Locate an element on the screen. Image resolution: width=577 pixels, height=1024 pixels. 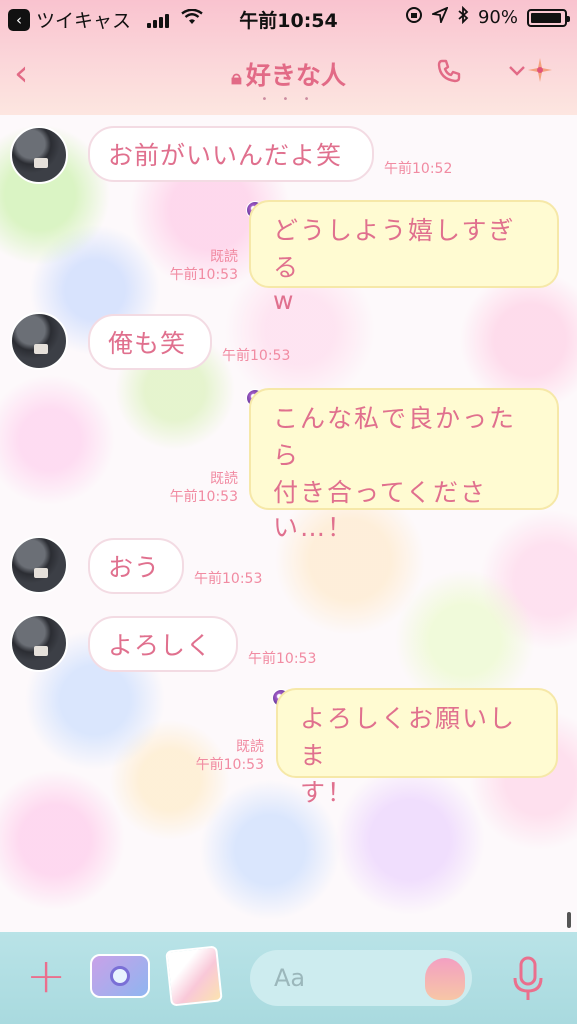
screen-rotation-lock-icon is located at coordinates (414, 17).